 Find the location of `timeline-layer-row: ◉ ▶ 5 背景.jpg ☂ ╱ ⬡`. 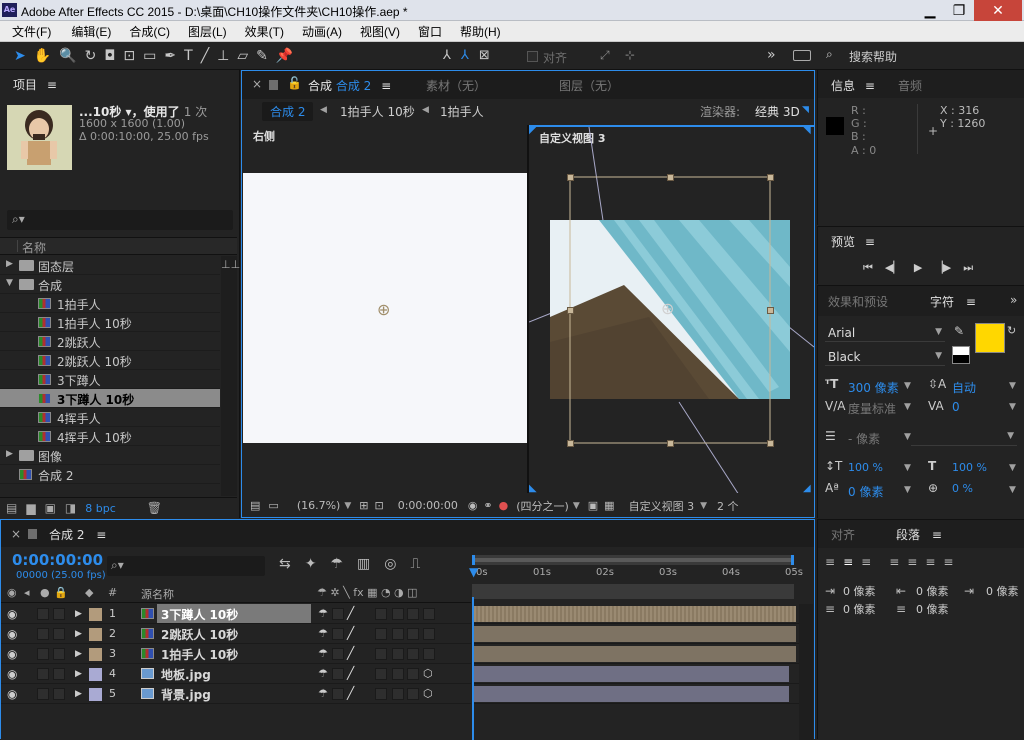

timeline-layer-row: ◉ ▶ 5 背景.jpg ☂ ╱ ⬡ is located at coordinates (236, 694).